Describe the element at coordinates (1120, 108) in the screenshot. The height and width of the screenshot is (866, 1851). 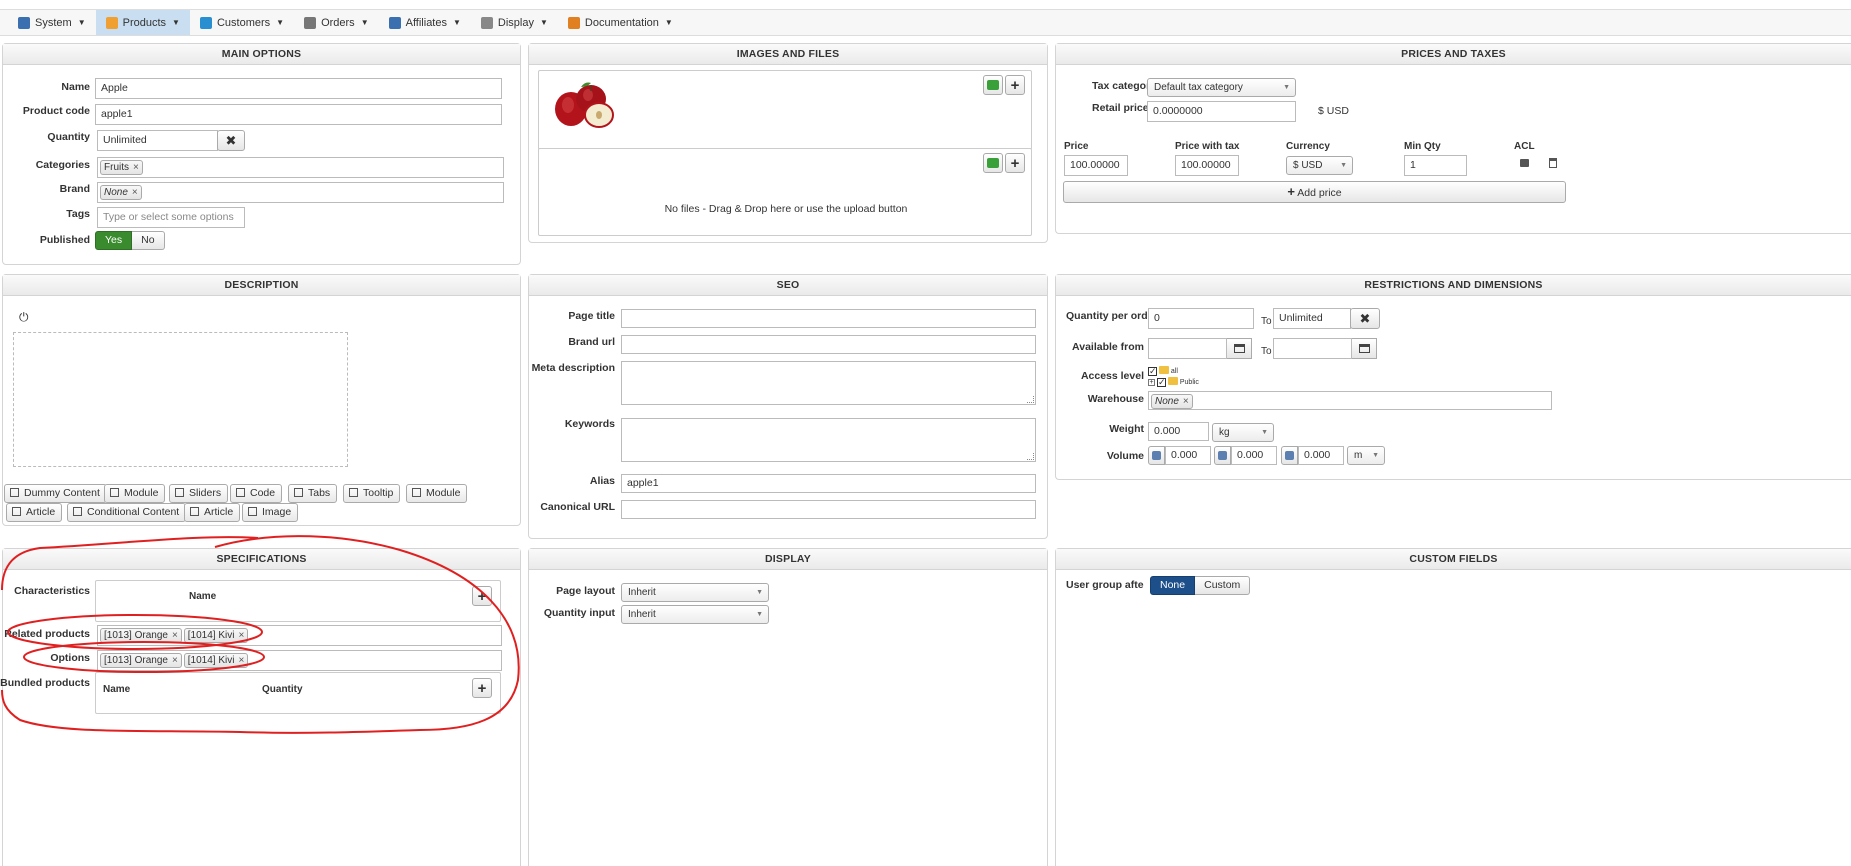
I see `retail-price-label: Retail price` at that location.